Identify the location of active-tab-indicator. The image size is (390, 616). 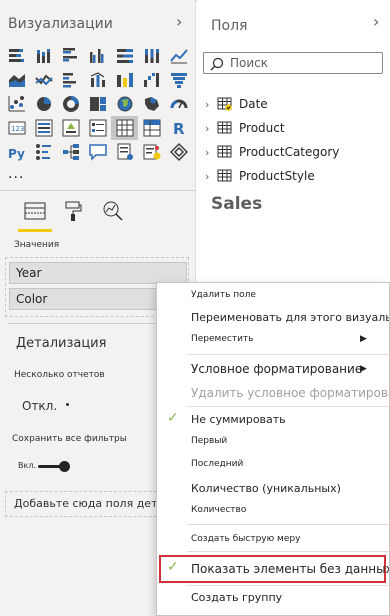
(35, 230).